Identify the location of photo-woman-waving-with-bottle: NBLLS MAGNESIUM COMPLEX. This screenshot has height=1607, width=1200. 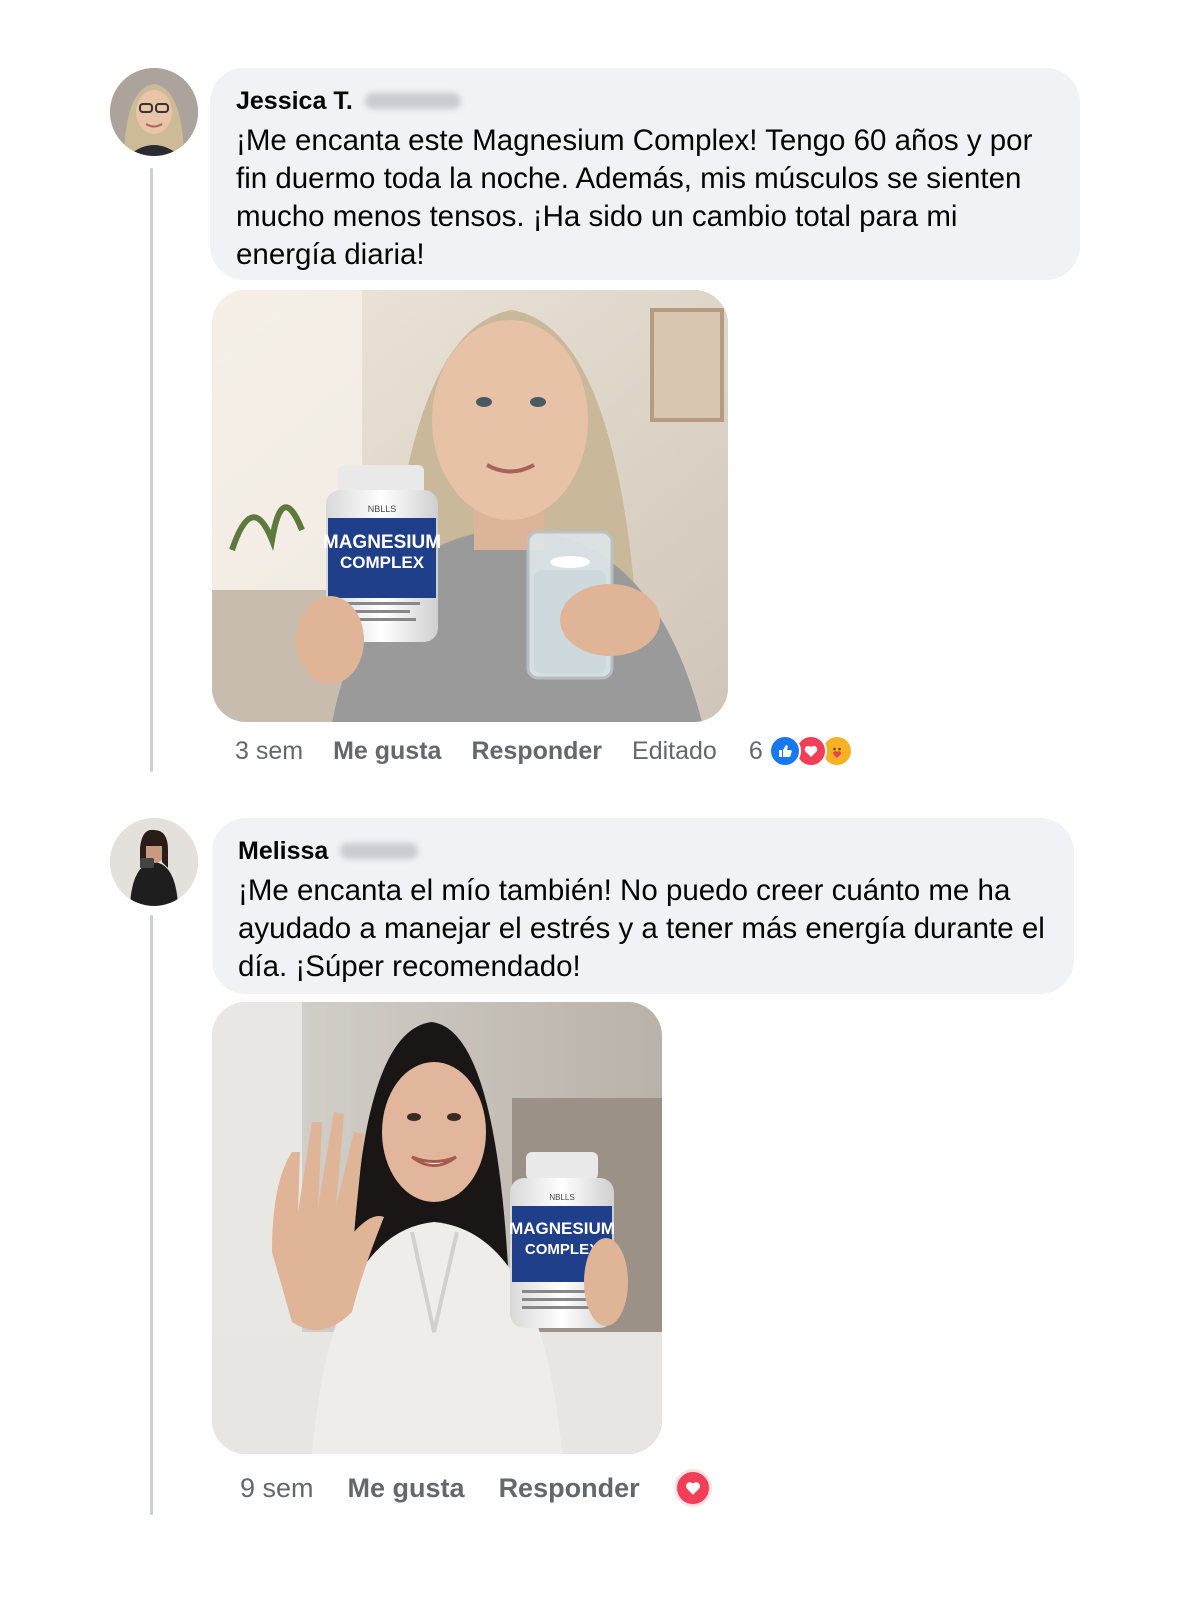
(437, 1228).